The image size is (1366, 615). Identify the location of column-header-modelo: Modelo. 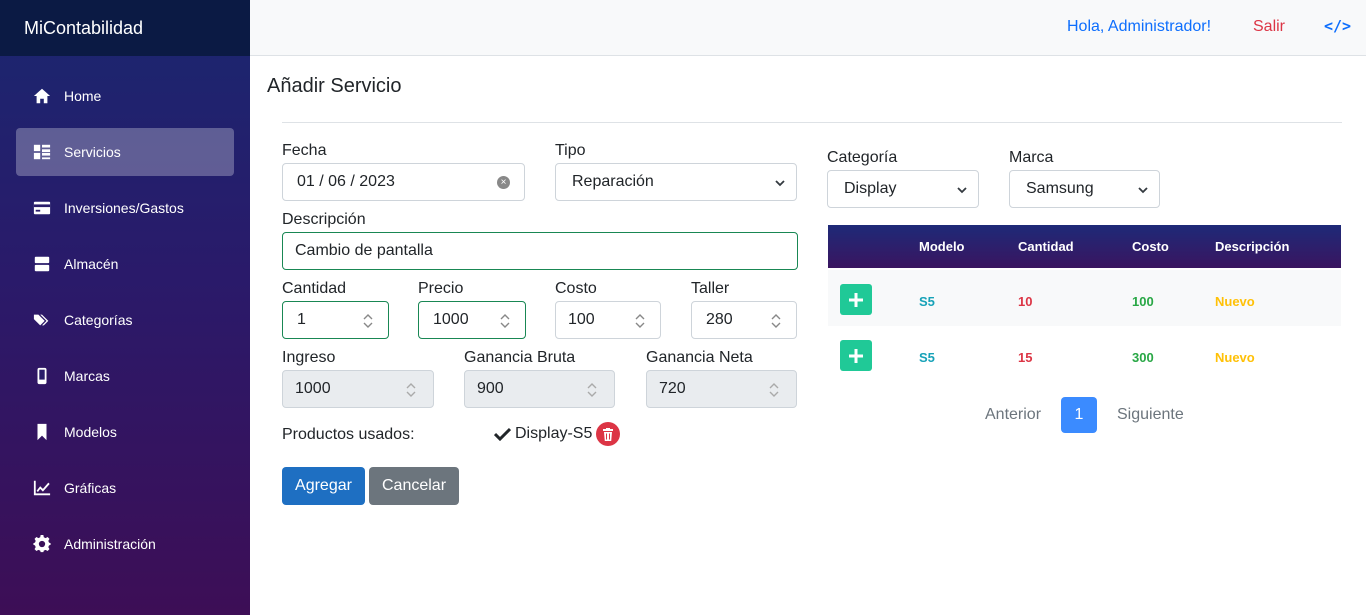
(942, 246).